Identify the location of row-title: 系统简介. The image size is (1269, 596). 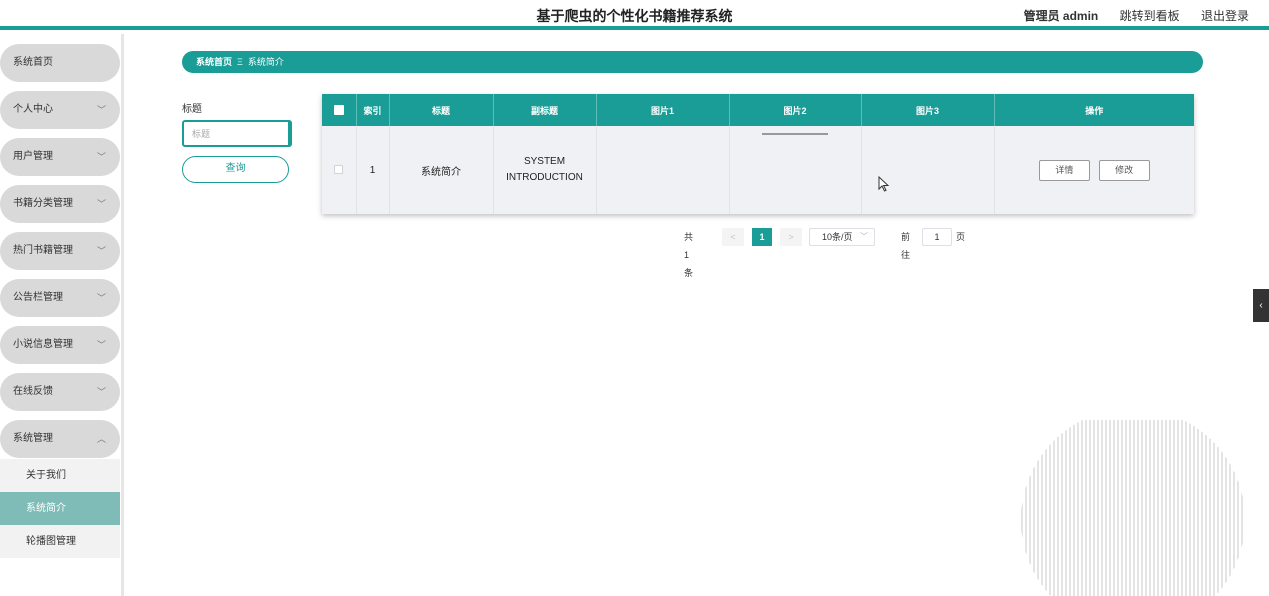
(441, 170).